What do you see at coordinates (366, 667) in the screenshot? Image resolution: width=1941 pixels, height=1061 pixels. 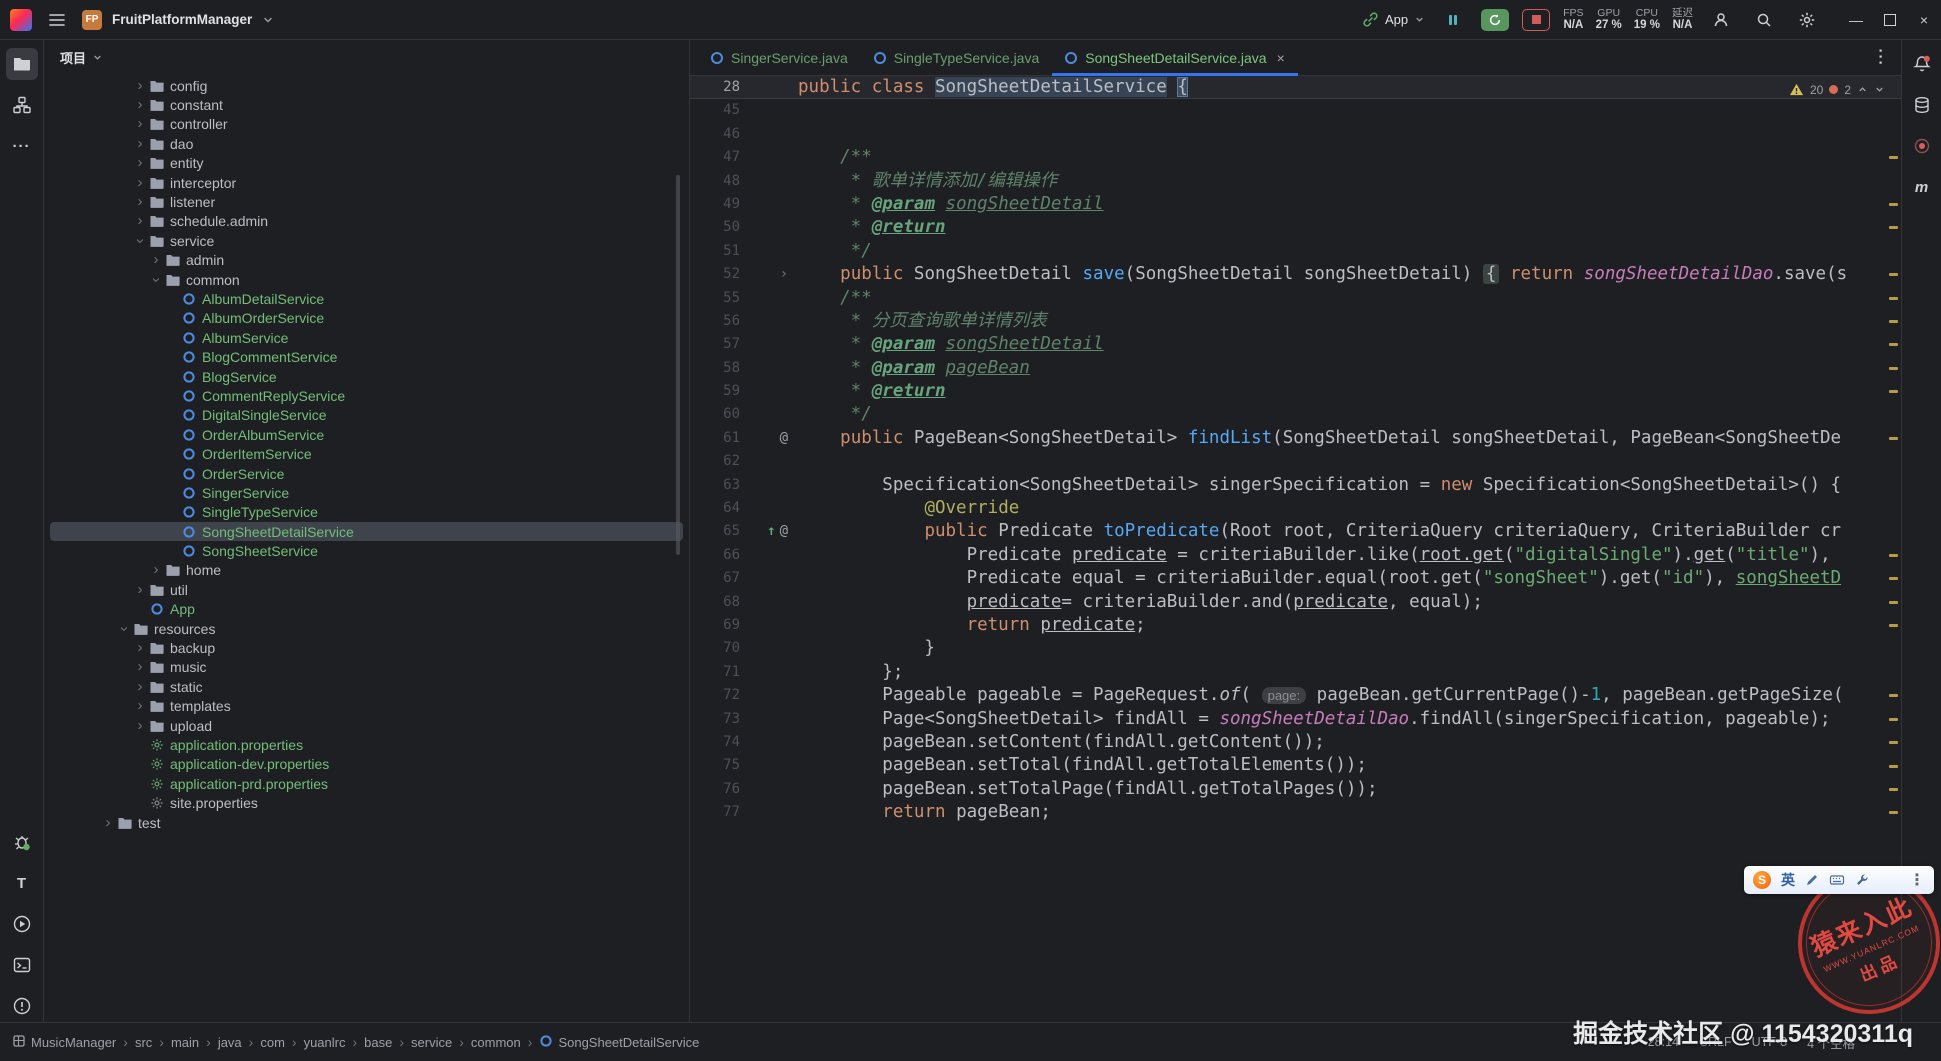 I see `tree-item-music: › music` at bounding box center [366, 667].